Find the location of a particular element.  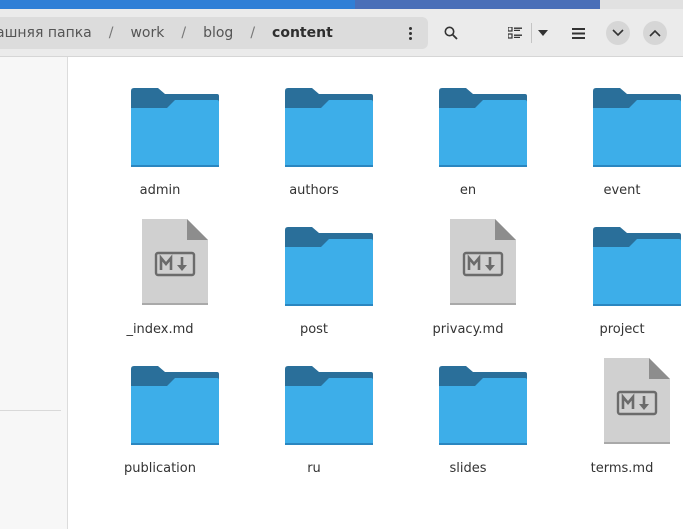

folder-item: admin is located at coordinates (160, 127).